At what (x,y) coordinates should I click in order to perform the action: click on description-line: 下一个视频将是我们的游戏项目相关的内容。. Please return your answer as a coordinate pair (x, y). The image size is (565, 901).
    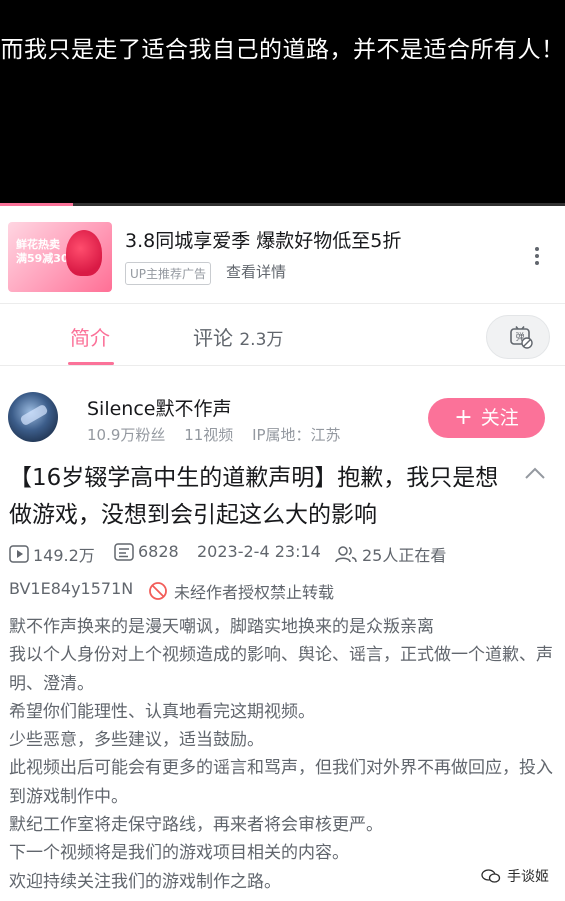
    Looking at the image, I should click on (179, 853).